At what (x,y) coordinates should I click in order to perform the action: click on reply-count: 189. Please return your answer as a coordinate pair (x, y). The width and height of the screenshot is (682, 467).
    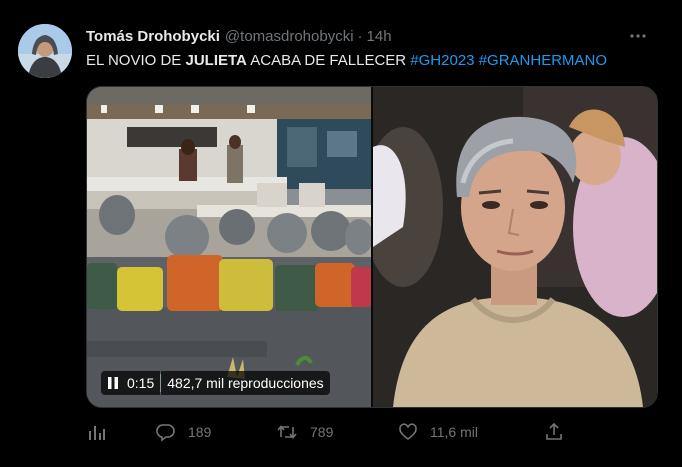
    Looking at the image, I should click on (200, 432).